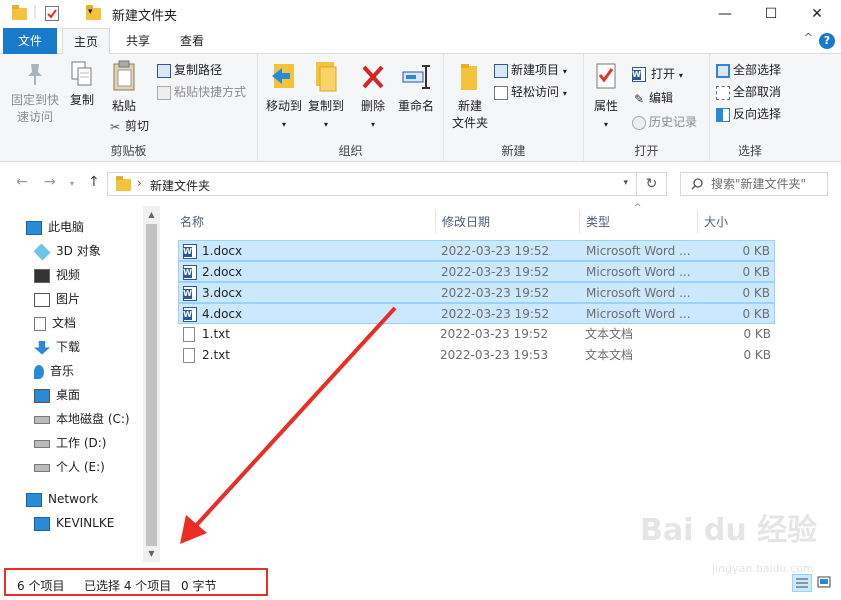  I want to click on tab-share: 共享, so click(138, 41).